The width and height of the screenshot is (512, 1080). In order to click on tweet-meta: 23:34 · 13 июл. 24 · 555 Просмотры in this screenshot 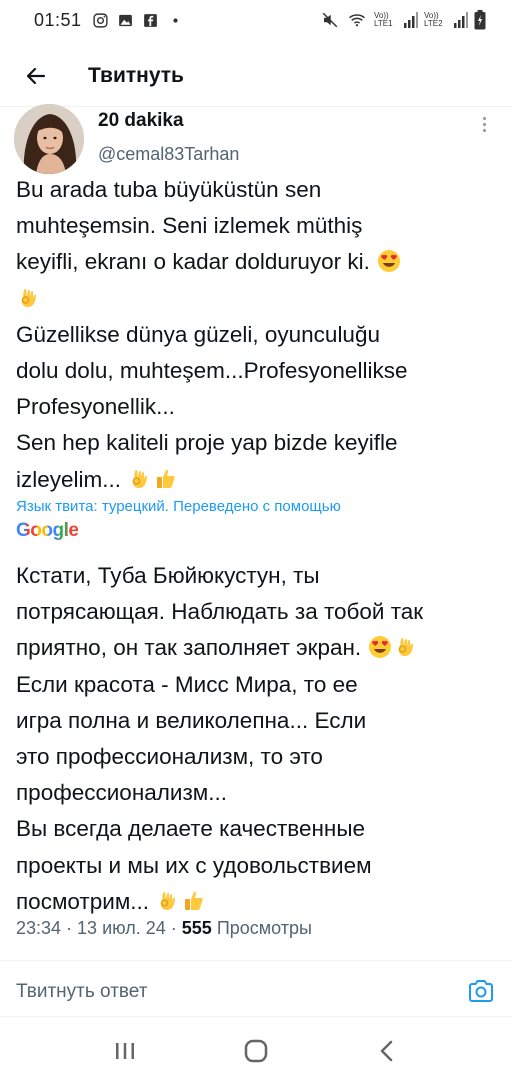, I will do `click(164, 928)`.